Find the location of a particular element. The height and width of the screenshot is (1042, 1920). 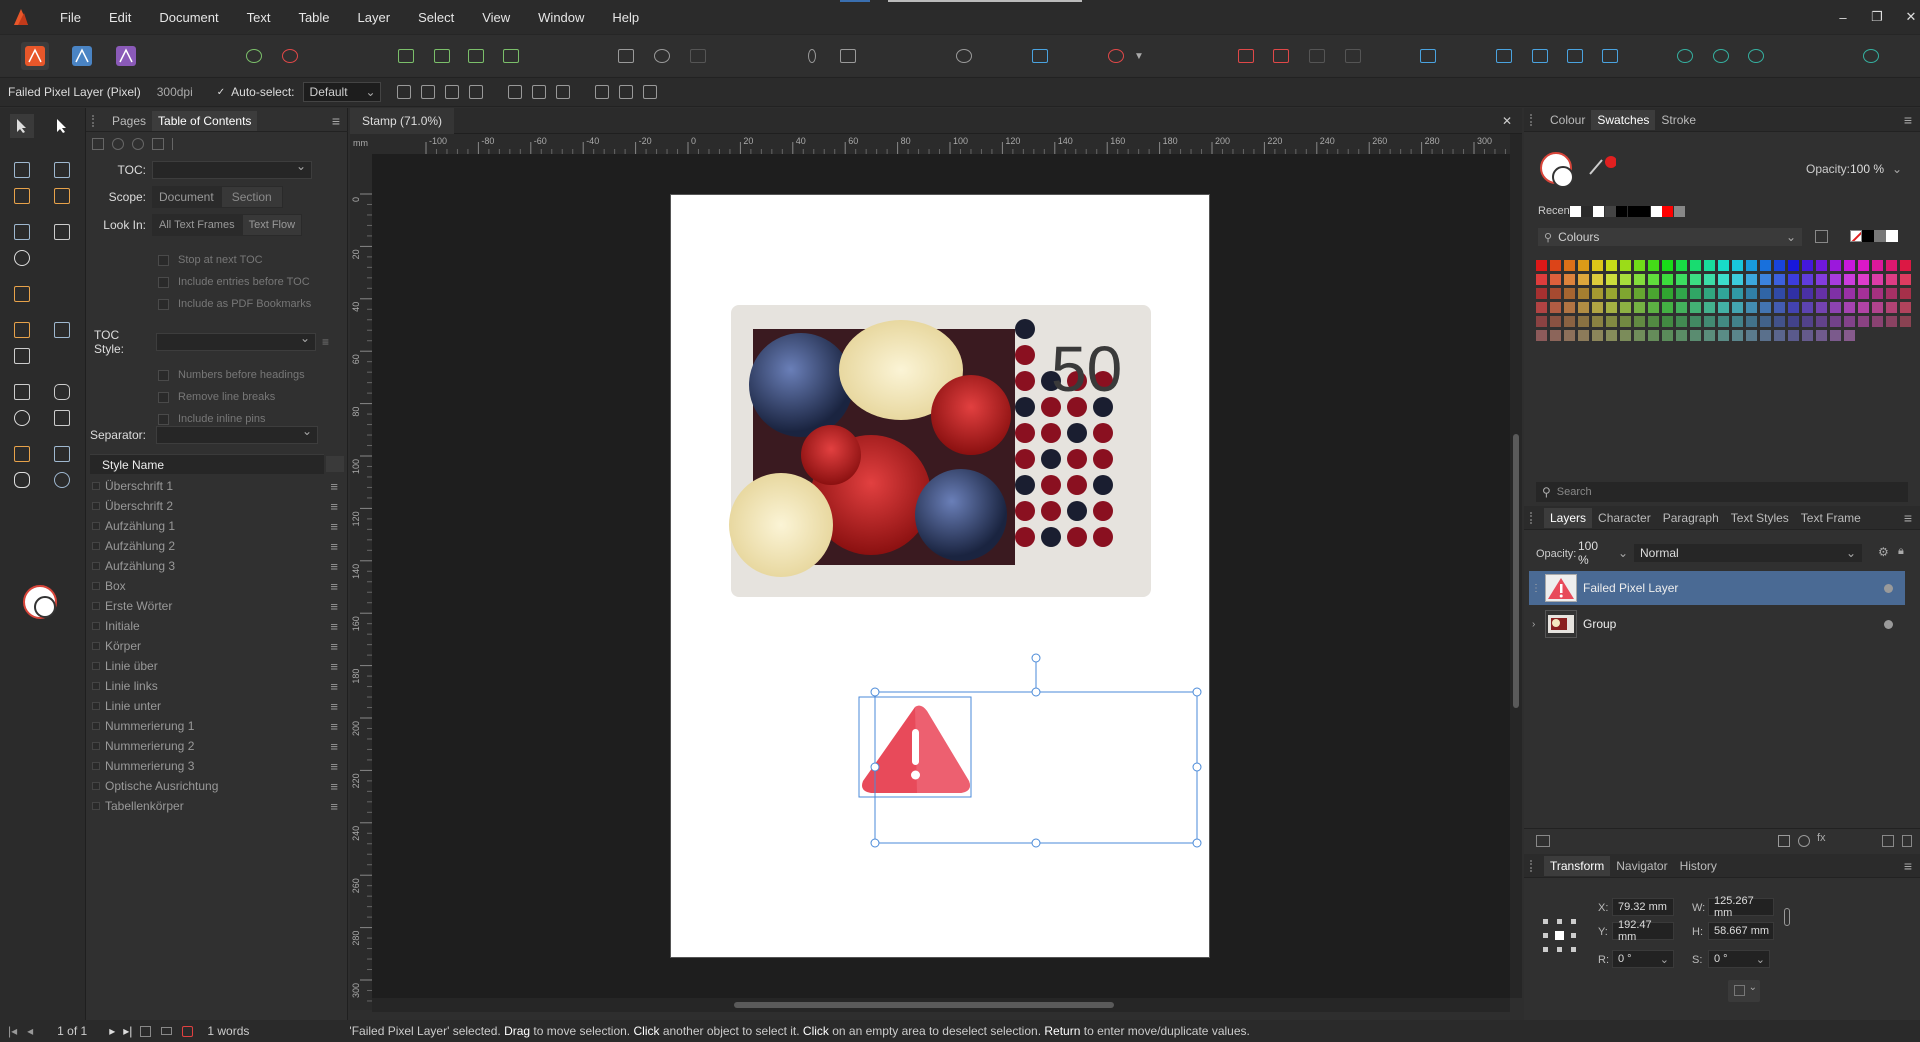

close-document-icon: ✕ is located at coordinates (1507, 121).